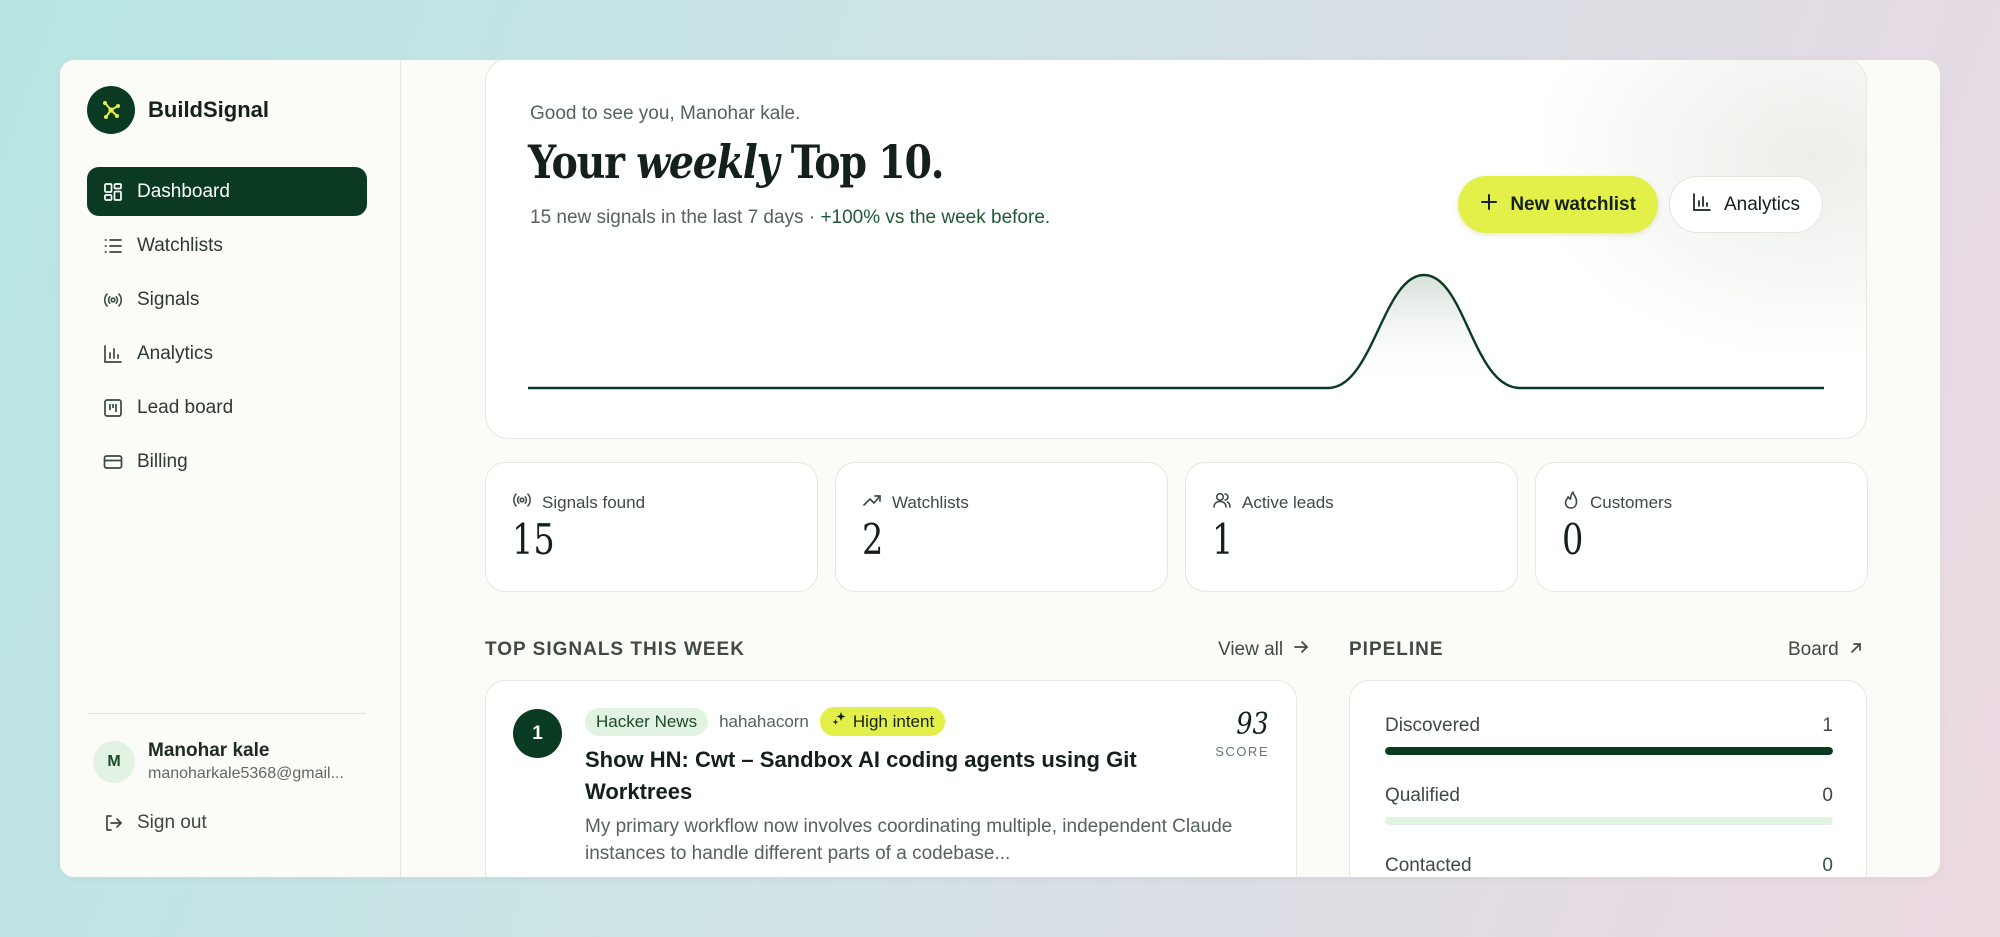 Image resolution: width=2000 pixels, height=937 pixels. Describe the element at coordinates (647, 721) in the screenshot. I see `source-tag: Hacker News` at that location.